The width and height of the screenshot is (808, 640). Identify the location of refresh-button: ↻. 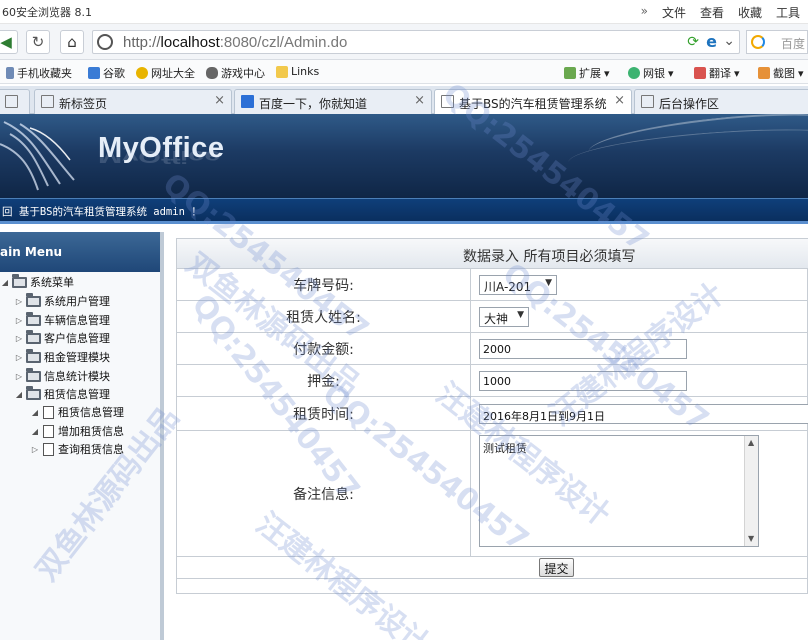
(38, 42).